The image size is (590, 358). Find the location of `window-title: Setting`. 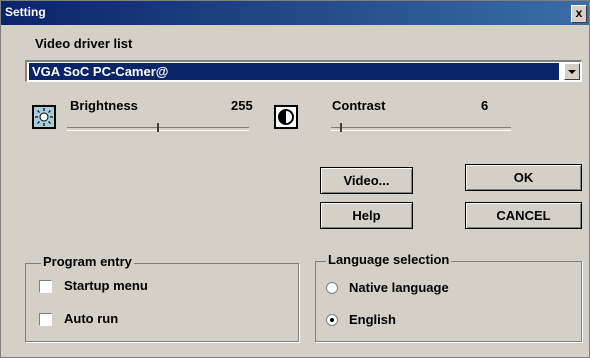

window-title: Setting is located at coordinates (25, 12).